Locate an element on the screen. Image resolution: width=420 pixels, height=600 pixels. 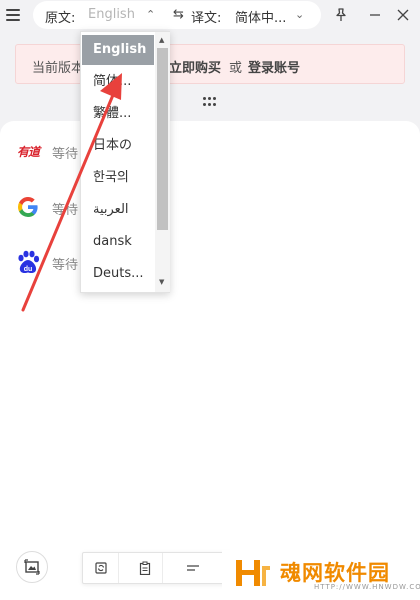
chevron-up-icon: ⌃ is located at coordinates (150, 14).